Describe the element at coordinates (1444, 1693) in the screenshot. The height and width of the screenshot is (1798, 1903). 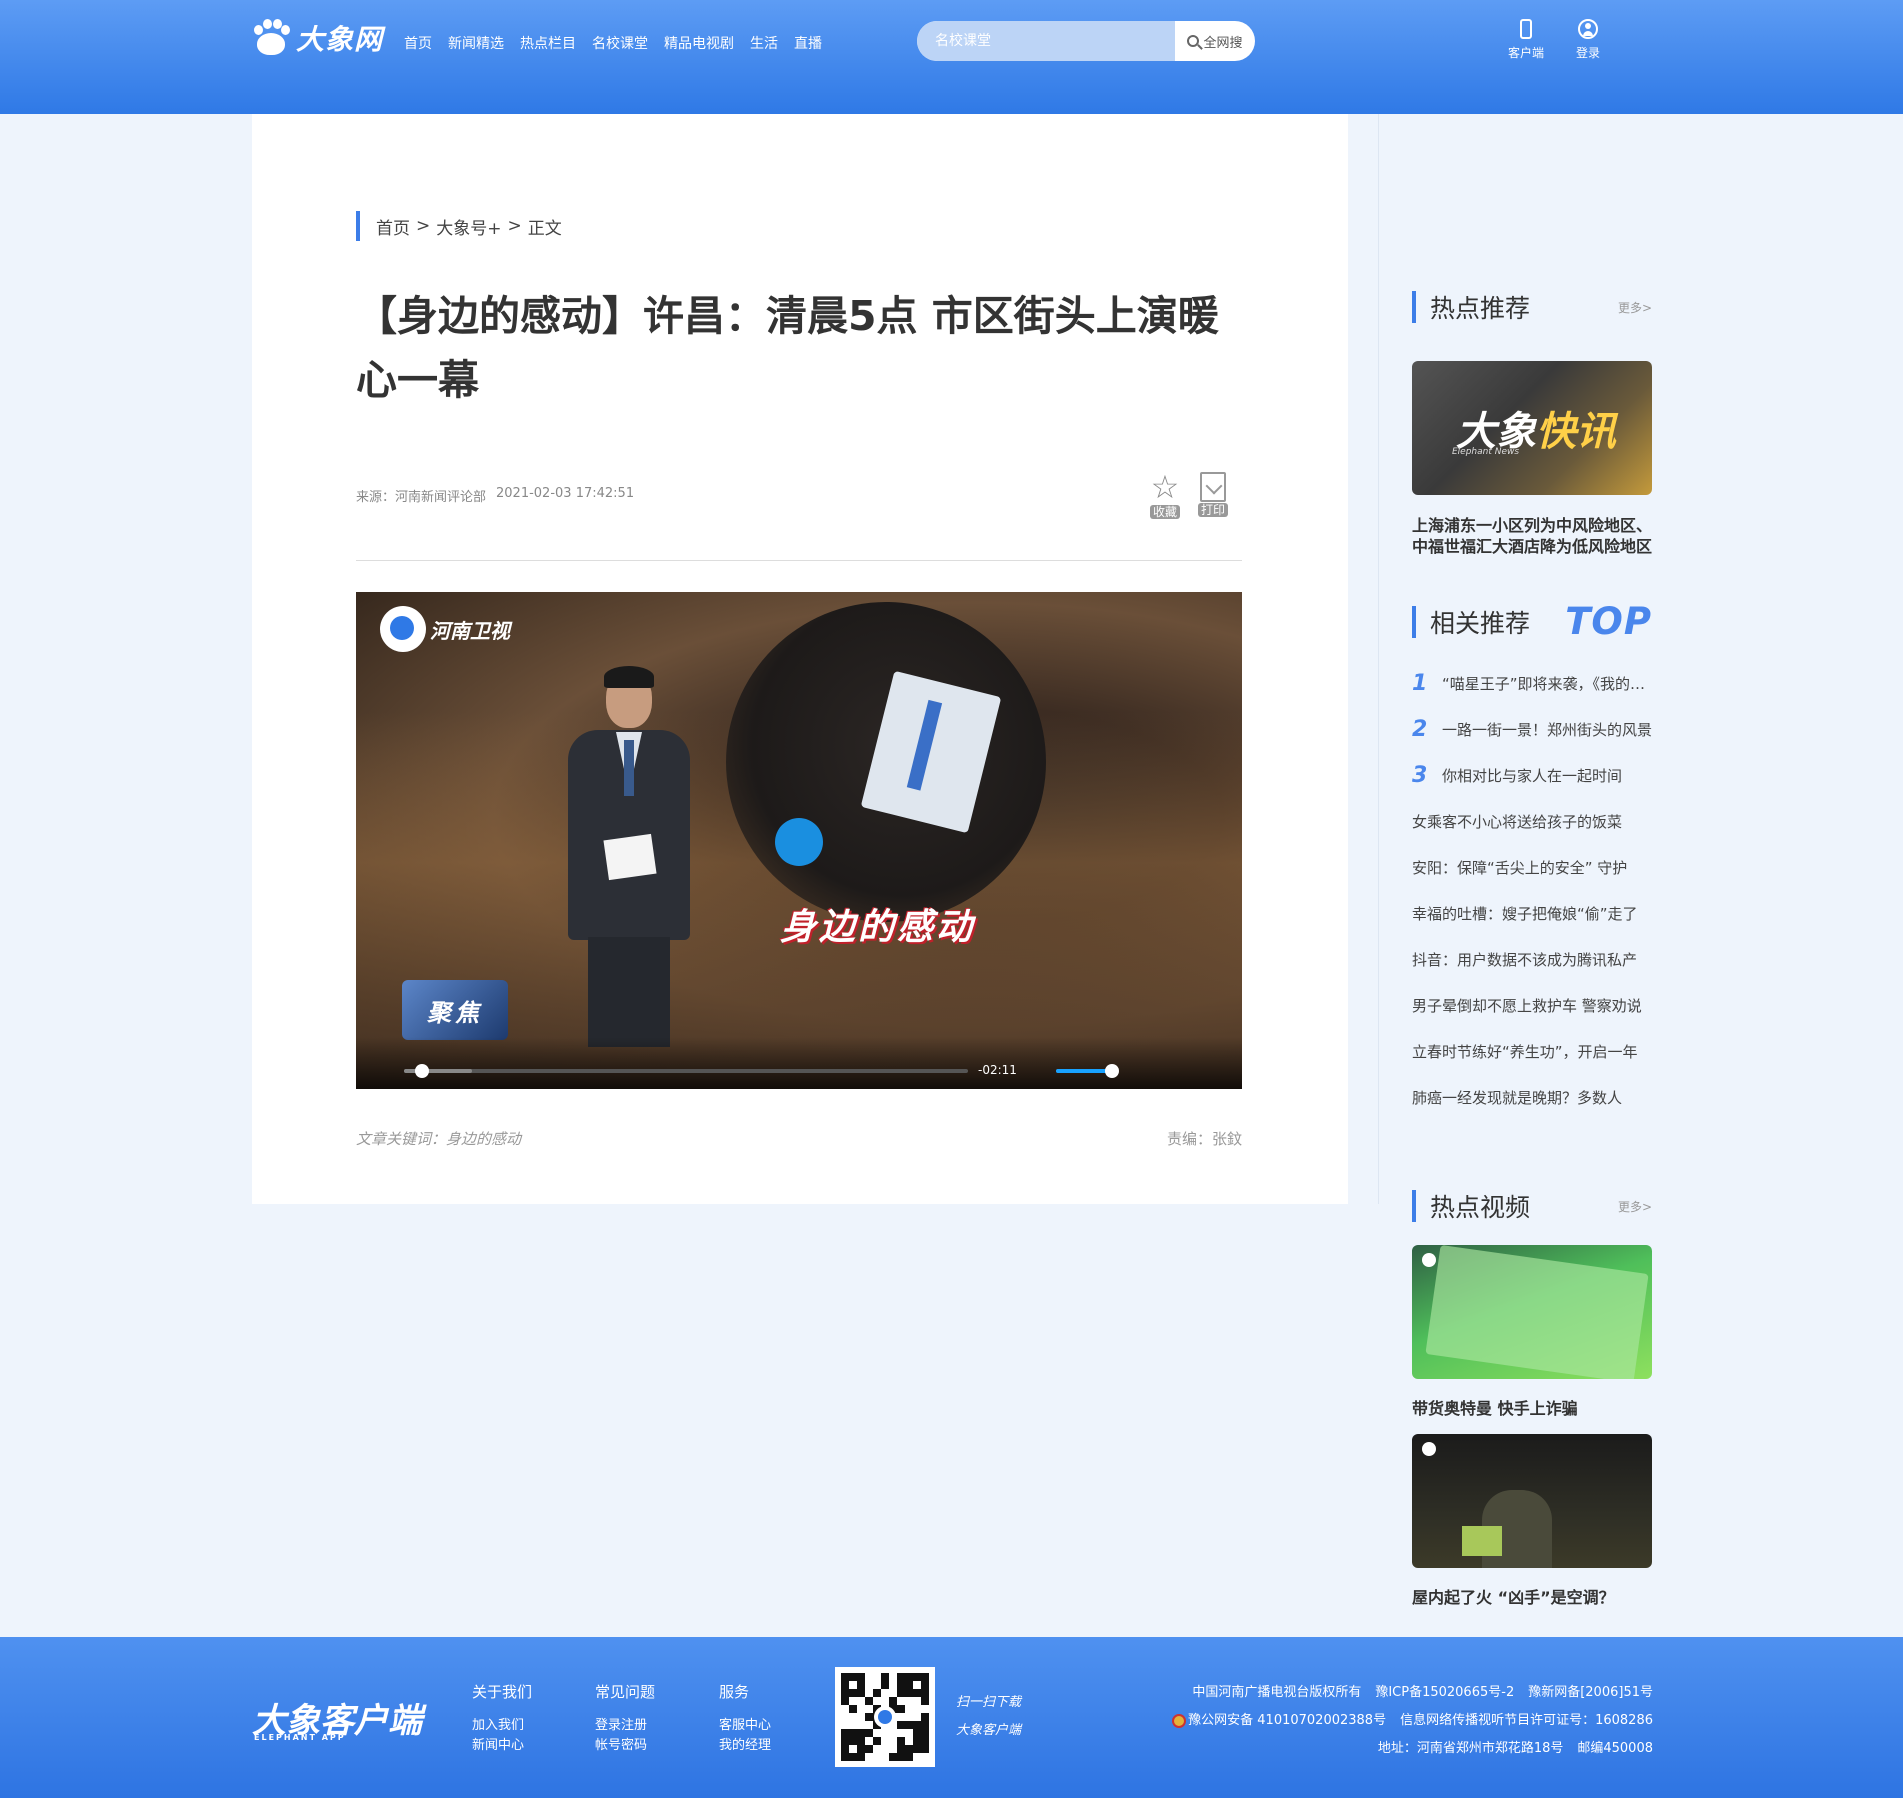
I see `icp-record: 豫ICP备15020665号-2` at that location.